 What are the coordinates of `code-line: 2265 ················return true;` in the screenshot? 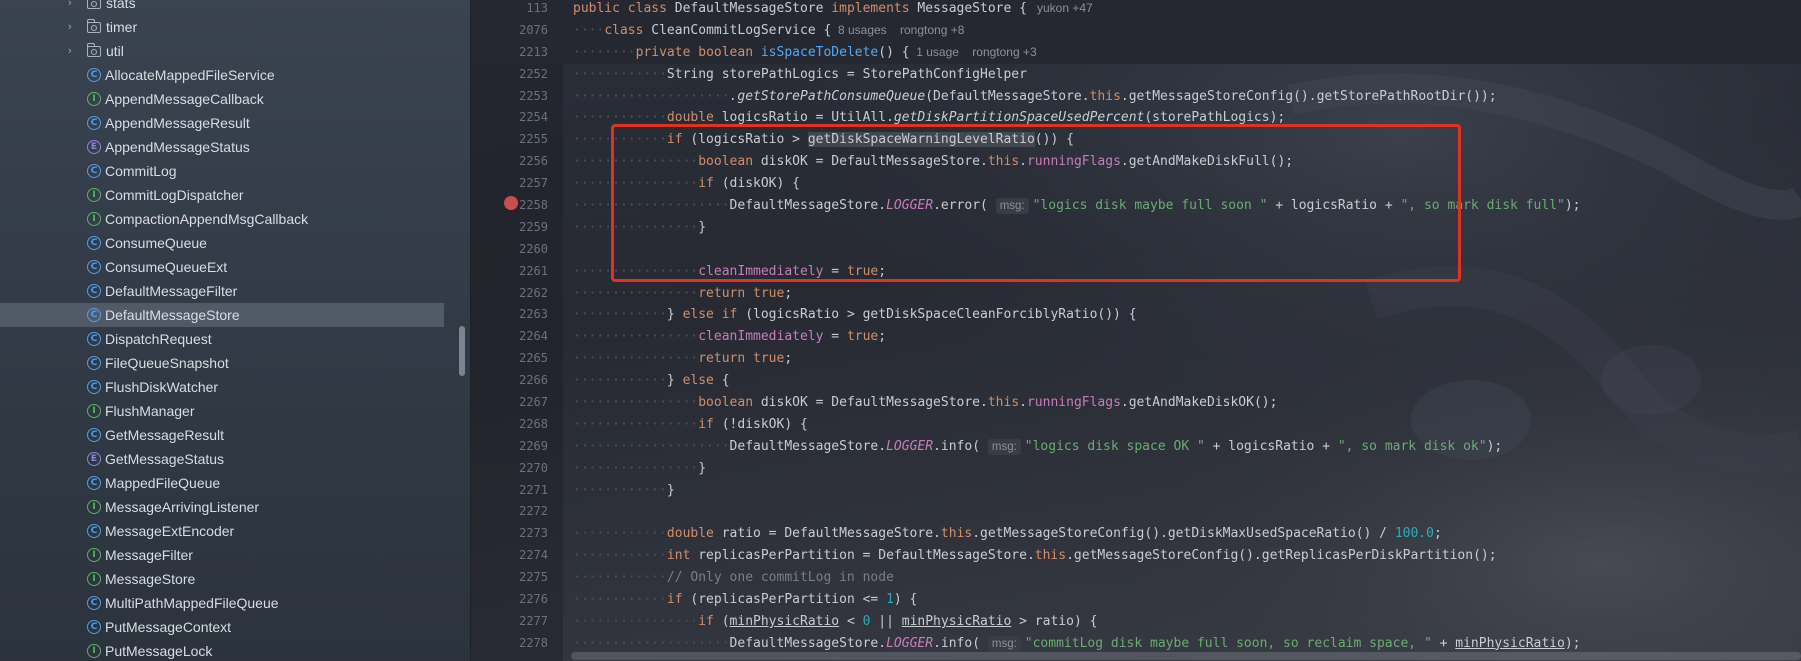 It's located at (1136, 359).